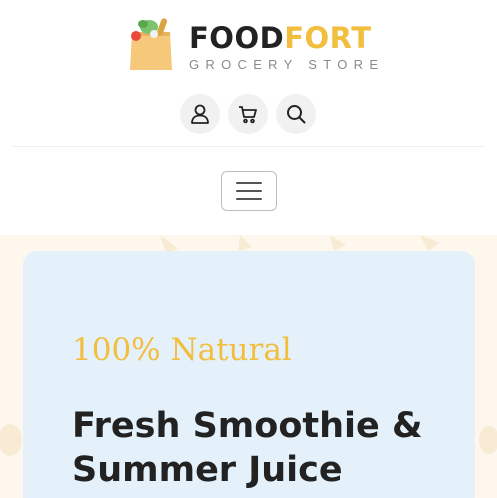  I want to click on cart-icon, so click(248, 115).